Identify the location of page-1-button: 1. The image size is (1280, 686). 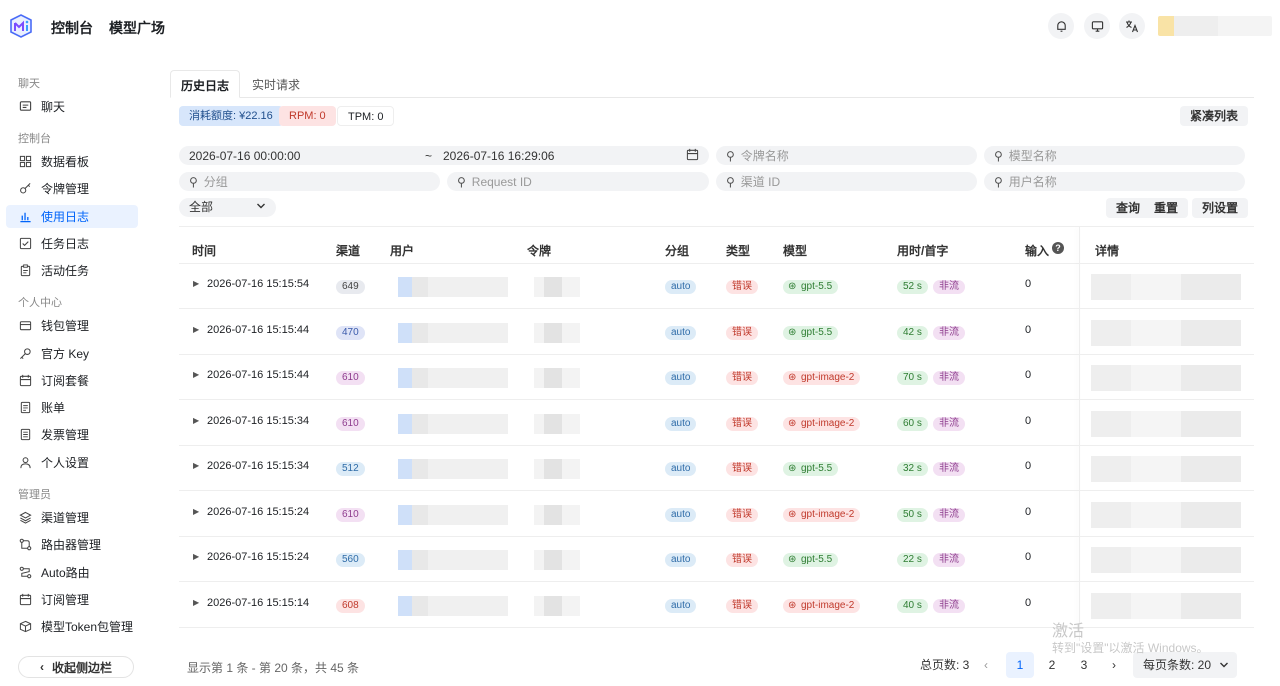
(1020, 665).